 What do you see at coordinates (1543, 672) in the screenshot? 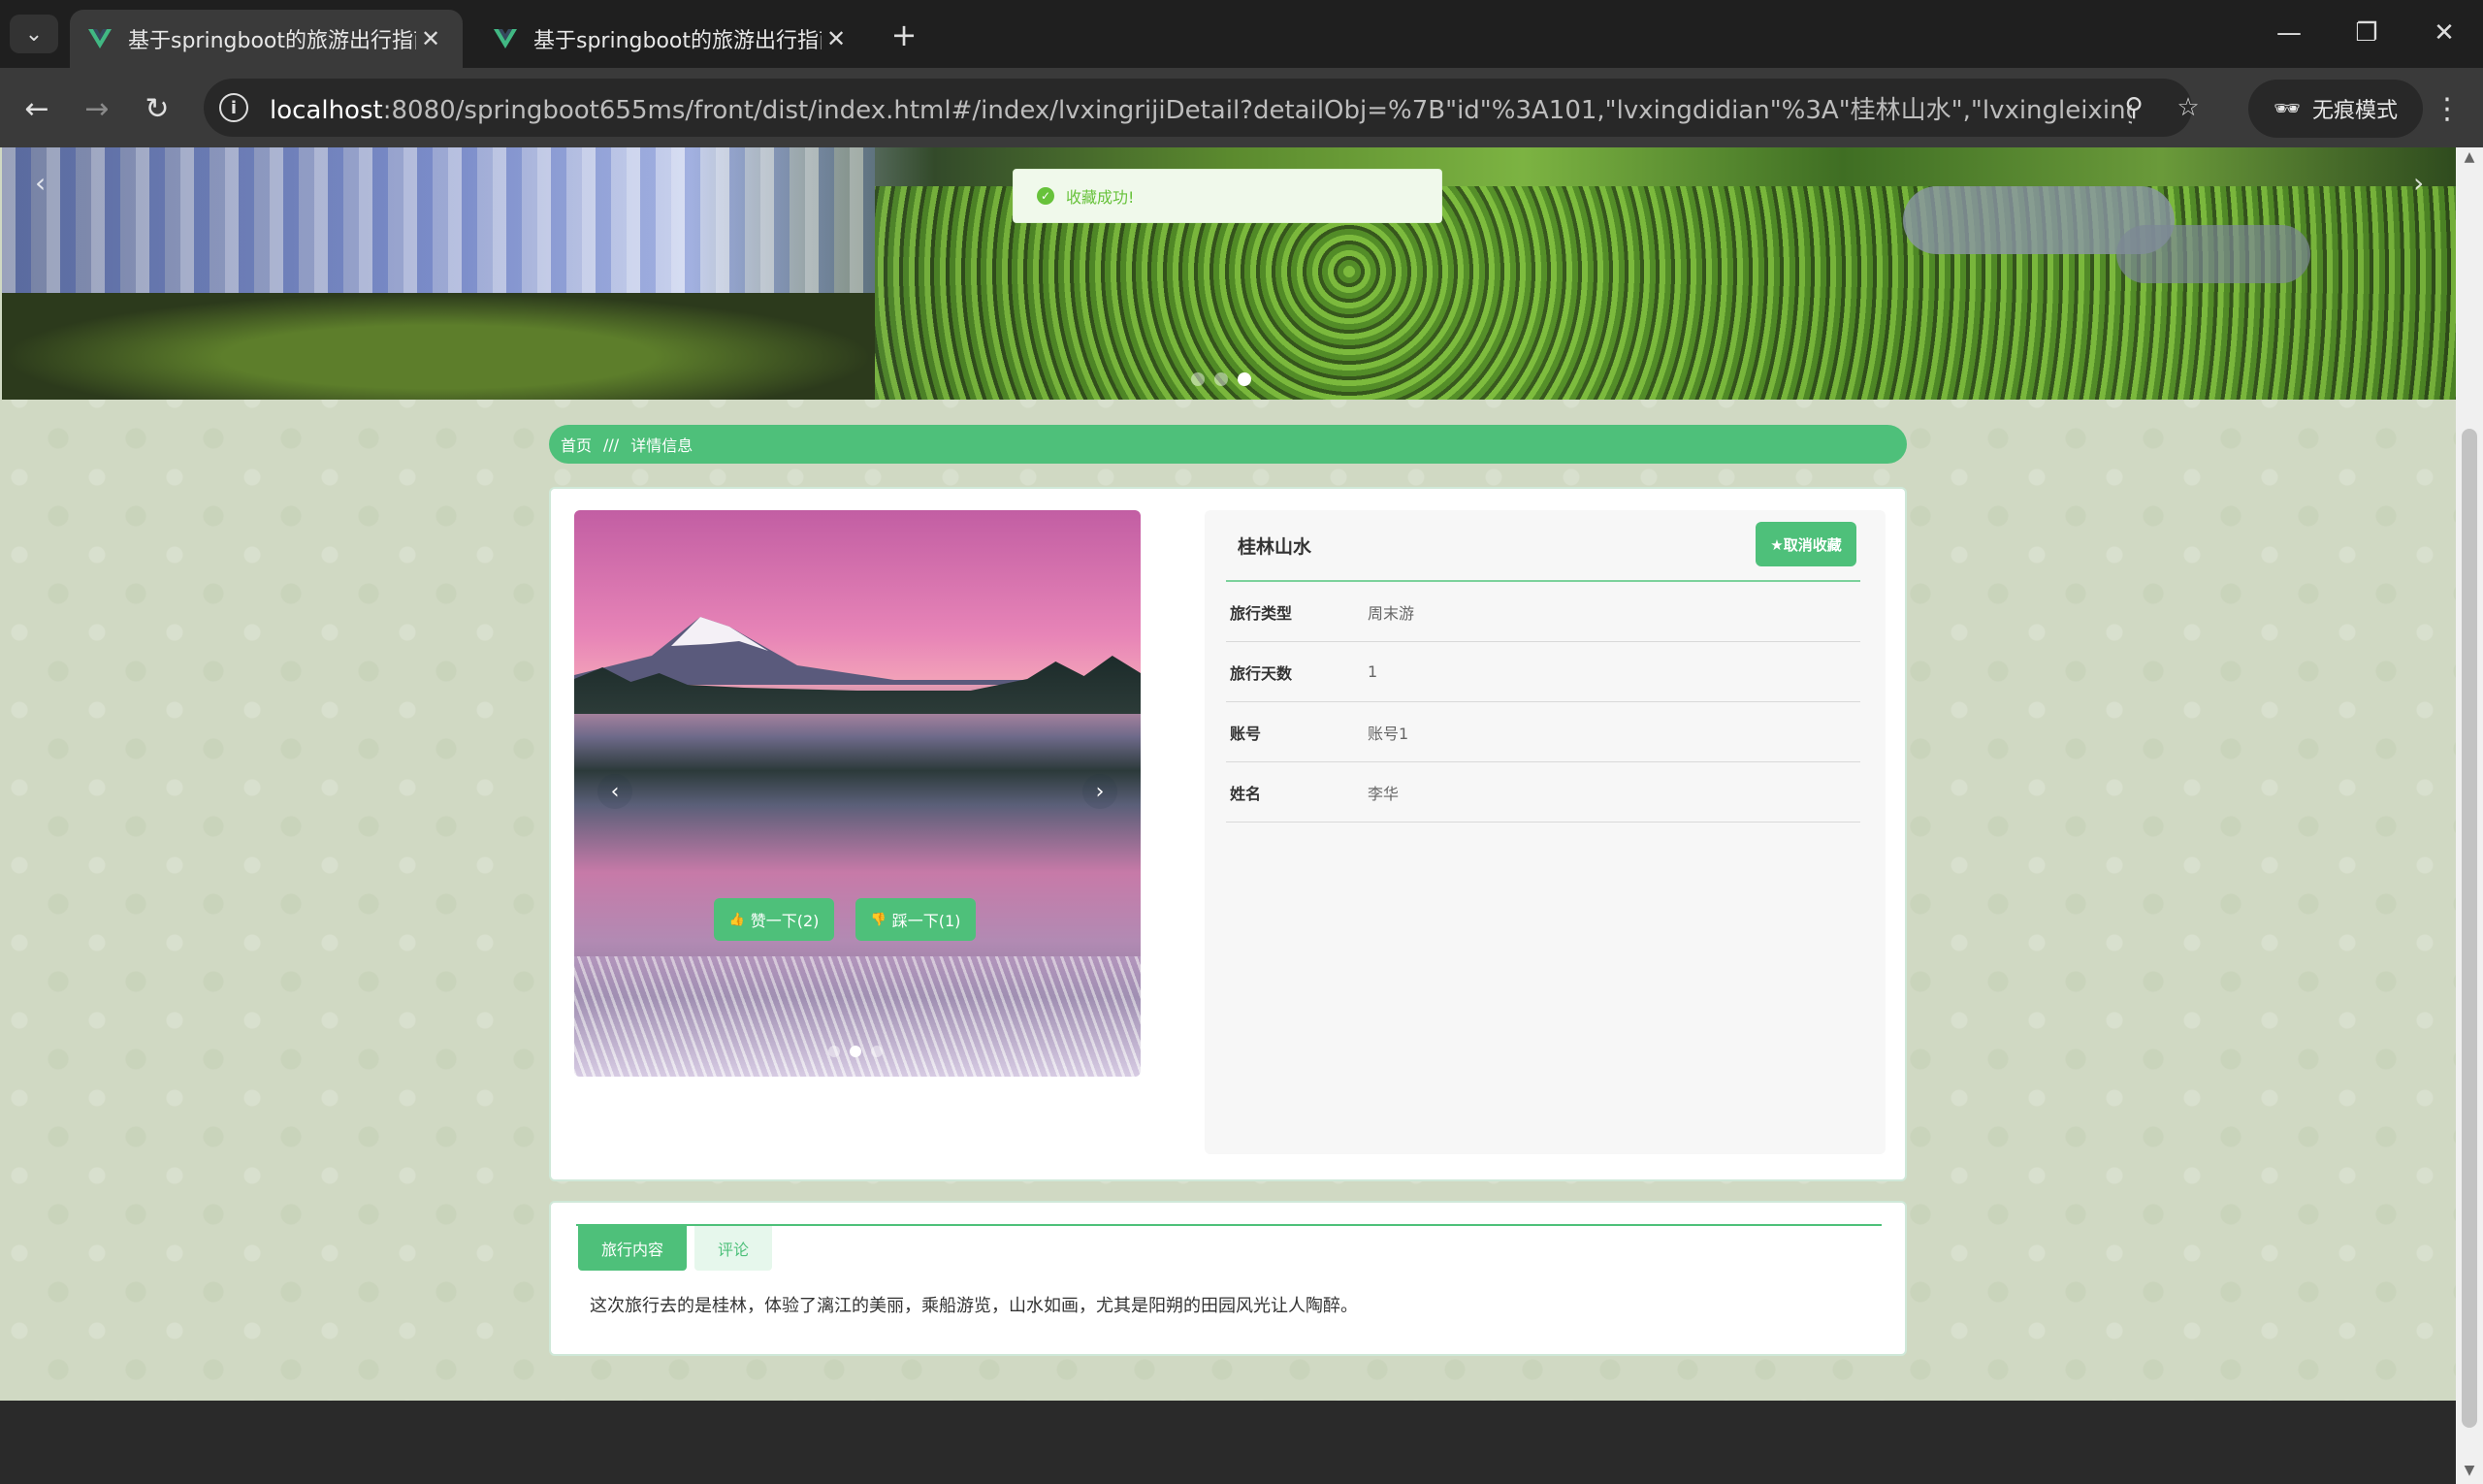
I see `field-row: 旅行天数 1` at bounding box center [1543, 672].